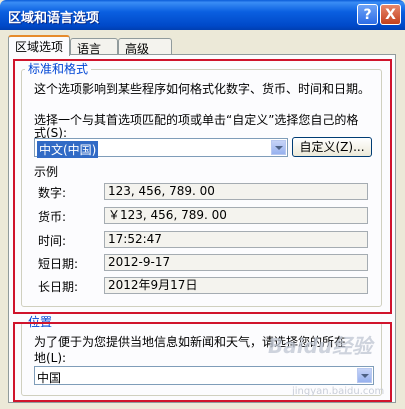  I want to click on watermark-url: jingyan.baidu.com, so click(338, 391).